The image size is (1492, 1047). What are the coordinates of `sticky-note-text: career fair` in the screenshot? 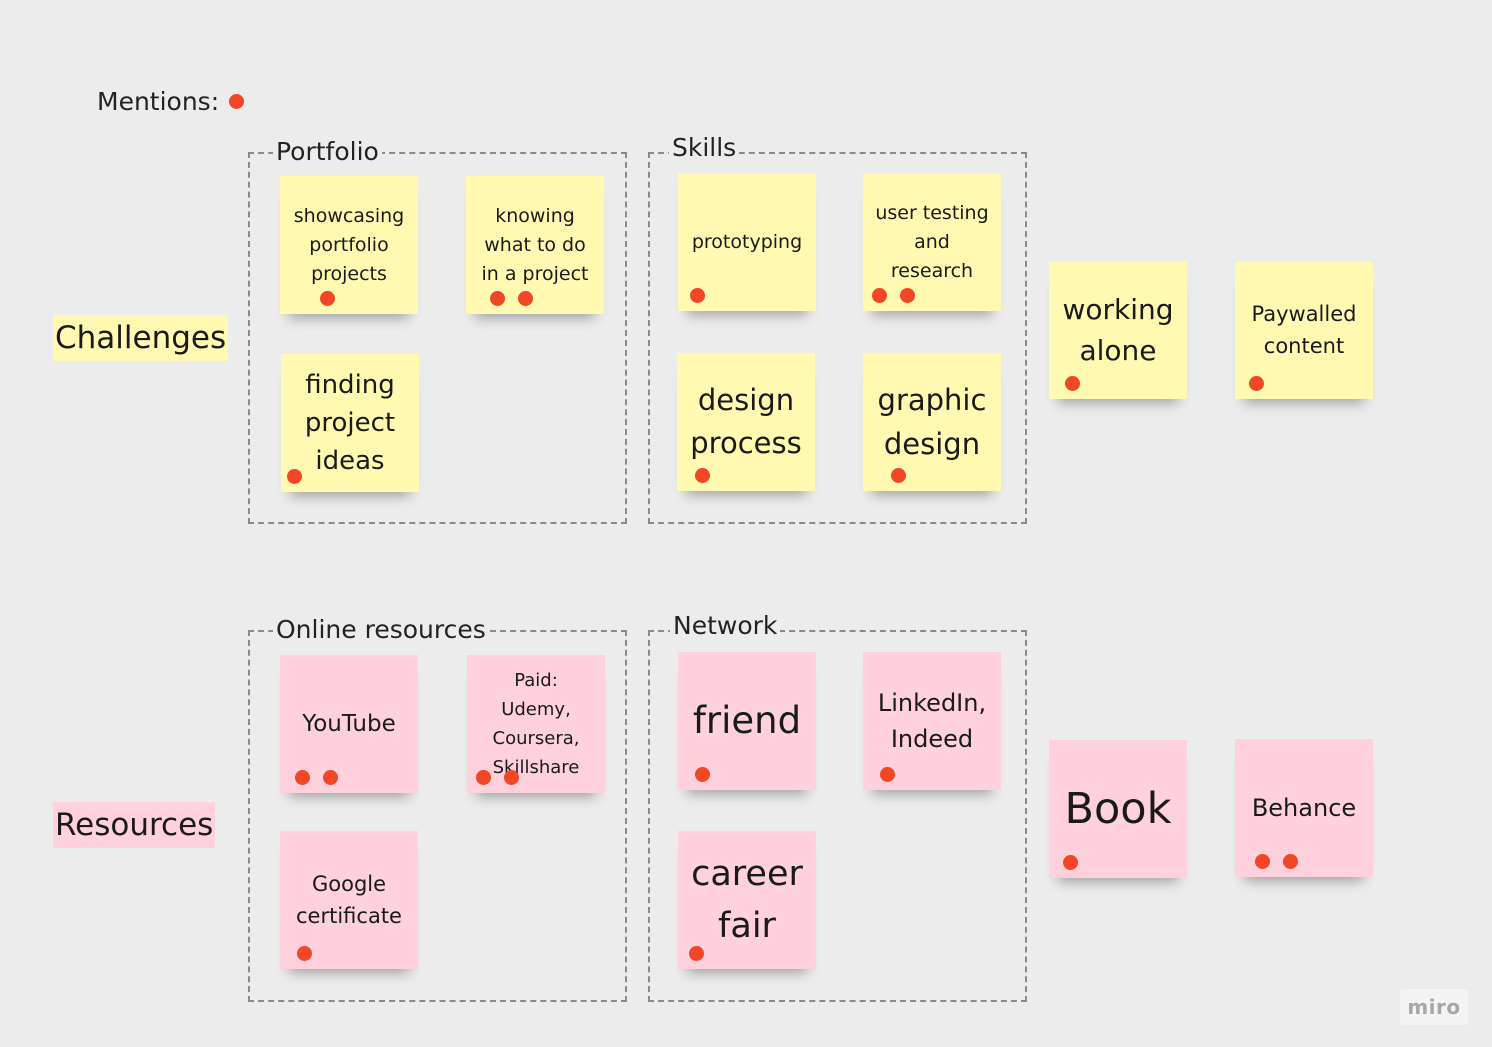 It's located at (747, 900).